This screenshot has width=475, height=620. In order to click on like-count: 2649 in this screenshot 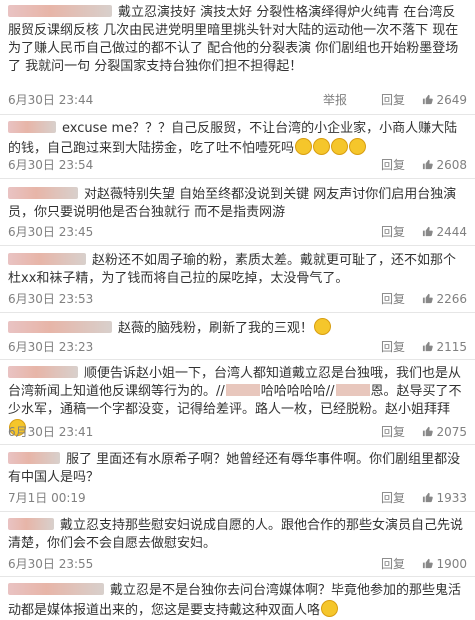, I will do `click(451, 100)`.